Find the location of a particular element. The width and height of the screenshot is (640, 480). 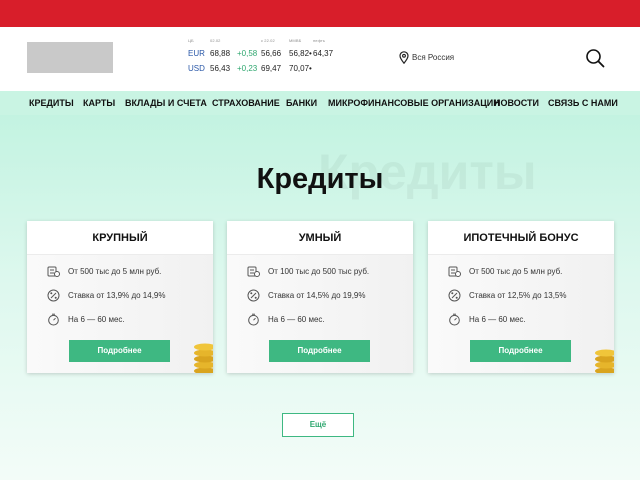

search-icon is located at coordinates (595, 58).